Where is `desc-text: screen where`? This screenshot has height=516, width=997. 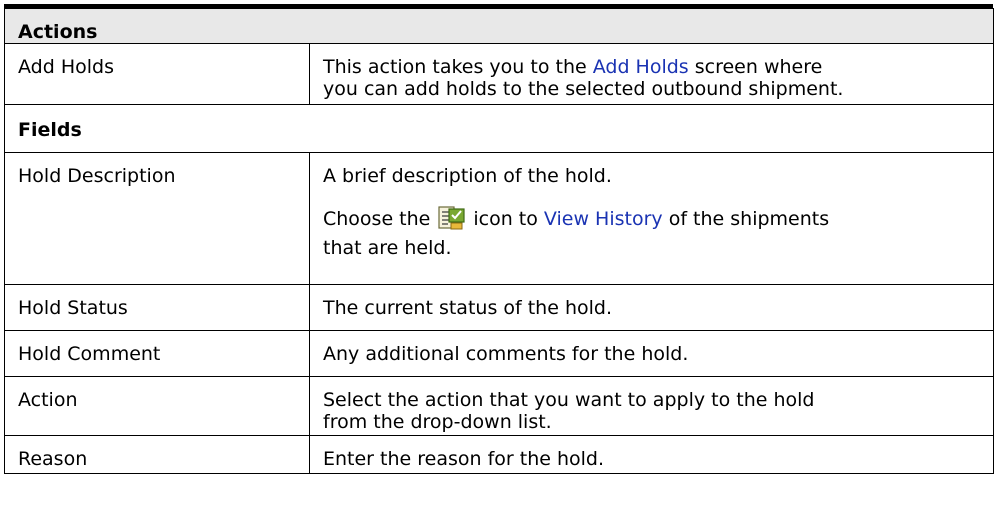 desc-text: screen where is located at coordinates (755, 67).